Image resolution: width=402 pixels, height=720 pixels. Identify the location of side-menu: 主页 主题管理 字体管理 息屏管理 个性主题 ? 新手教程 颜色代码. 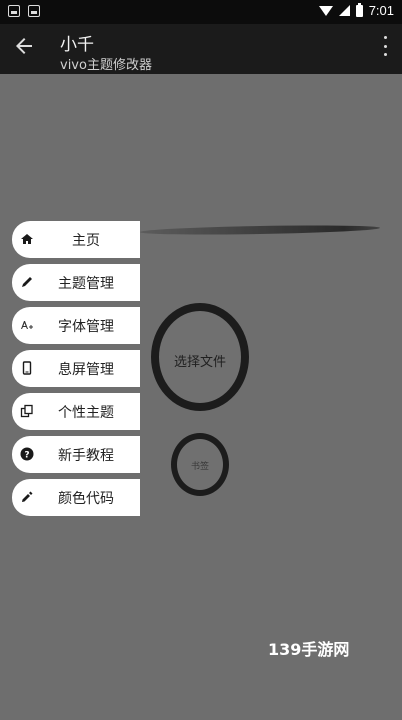
(76, 371).